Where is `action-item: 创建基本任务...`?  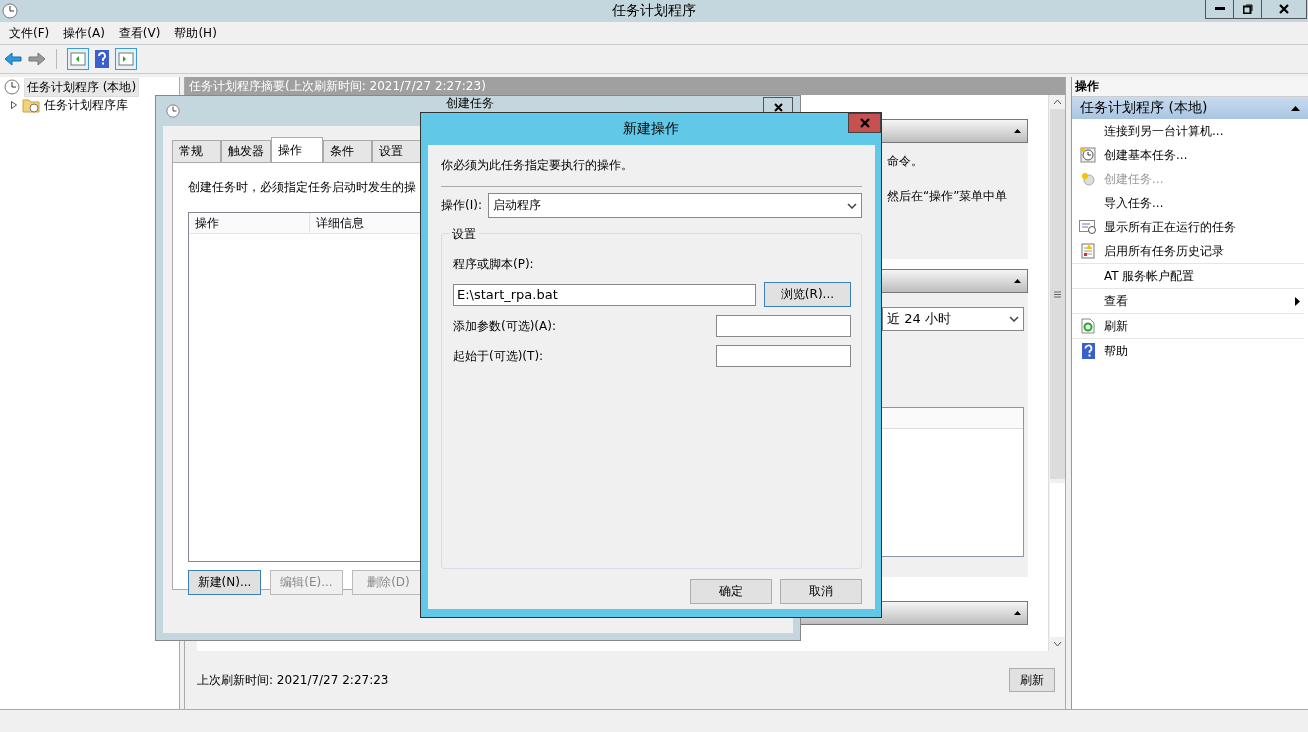
action-item: 创建基本任务... is located at coordinates (1188, 155).